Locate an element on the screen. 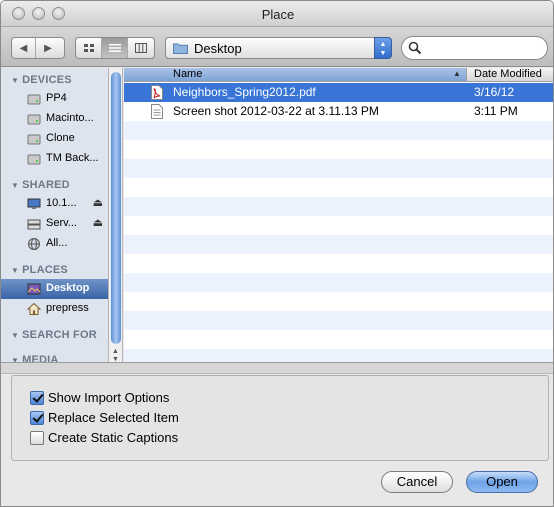 The height and width of the screenshot is (507, 554). sidebar-item-server: Serv... ⏏ is located at coordinates (54, 224).